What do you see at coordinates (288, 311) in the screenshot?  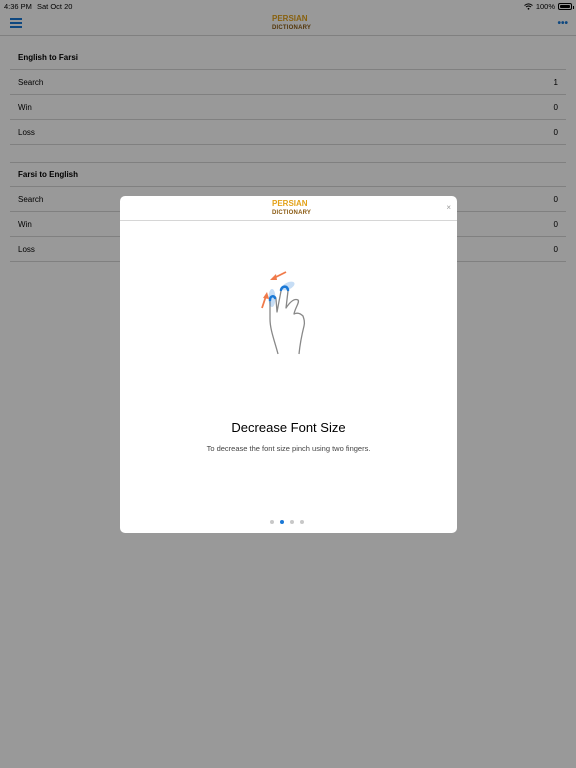 I see `pinch-gesture-icon` at bounding box center [288, 311].